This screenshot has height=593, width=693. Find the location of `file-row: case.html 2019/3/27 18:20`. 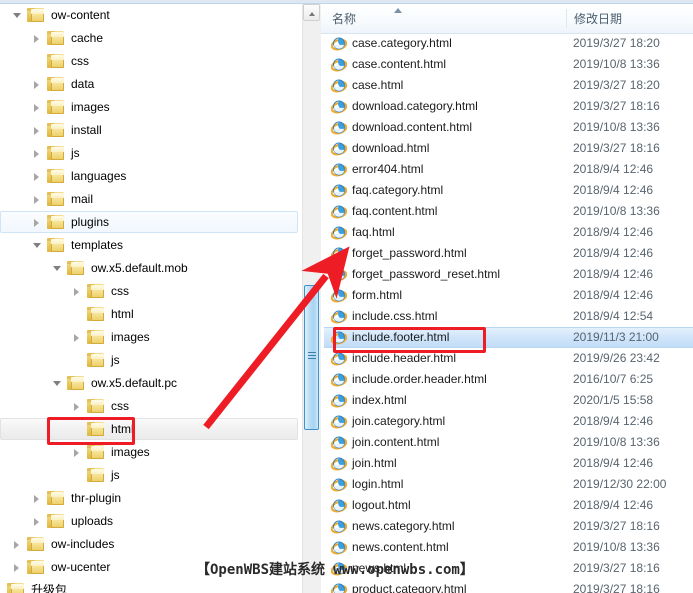

file-row: case.html 2019/3/27 18:20 is located at coordinates (507, 85).